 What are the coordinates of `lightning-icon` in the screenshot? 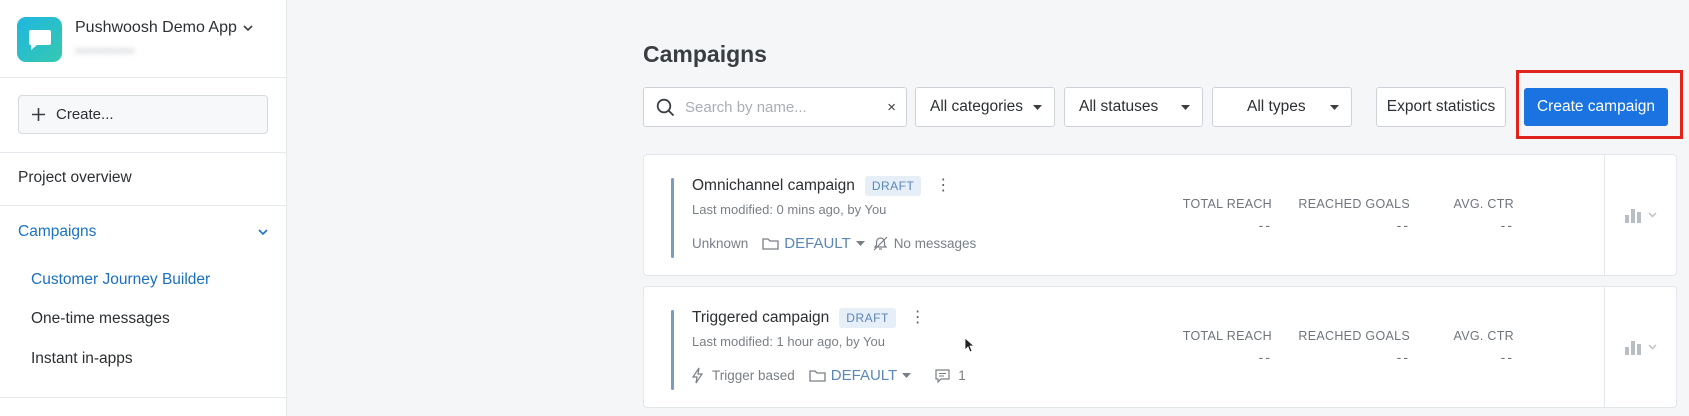 It's located at (698, 375).